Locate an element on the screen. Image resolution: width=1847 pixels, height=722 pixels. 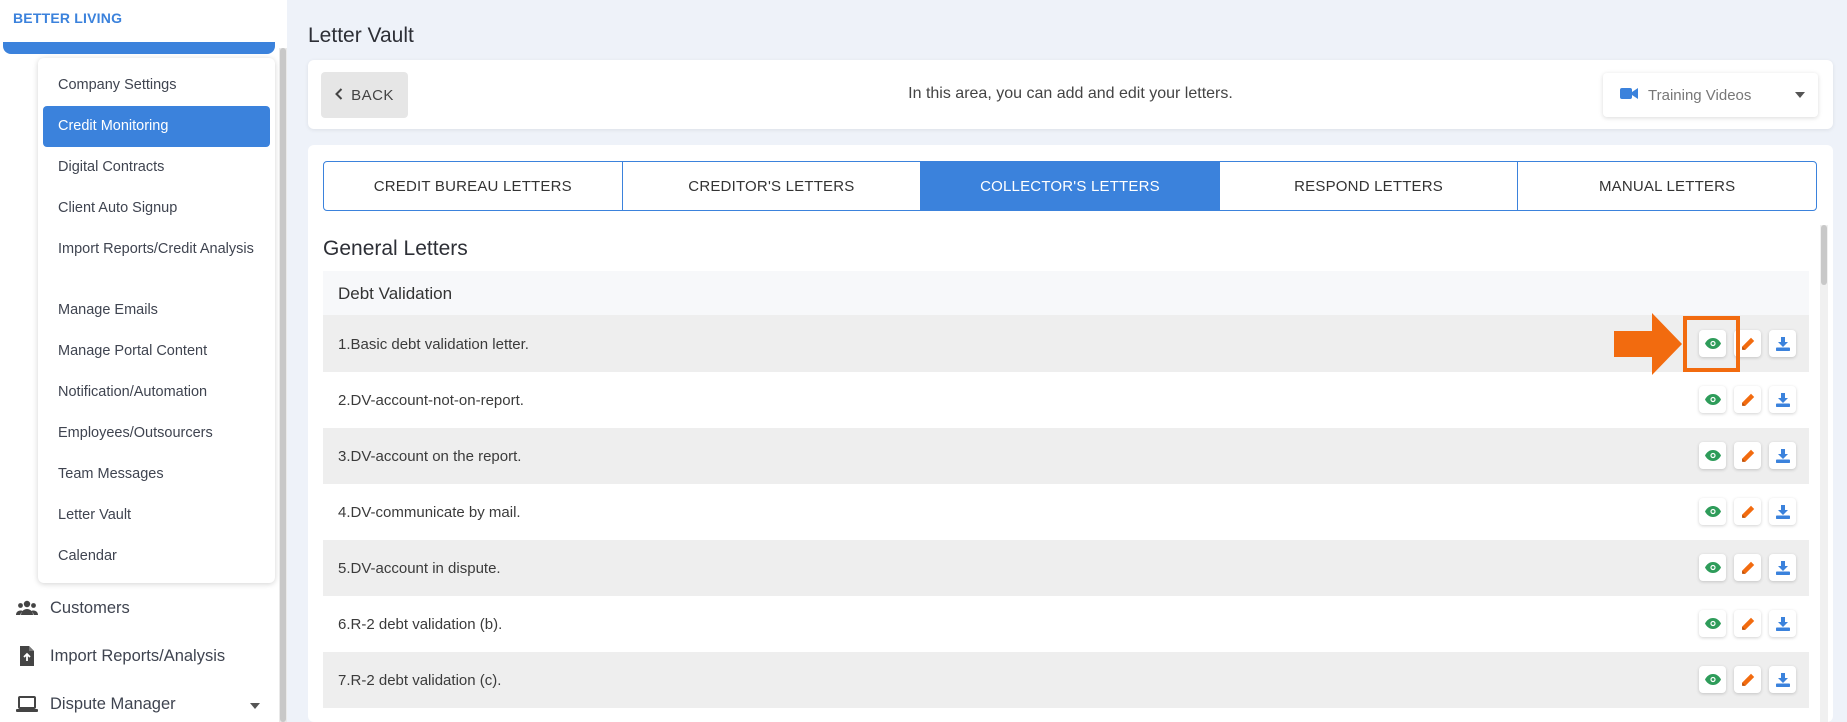
submenu-digital-contracts: Digital Contracts is located at coordinates (156, 167).